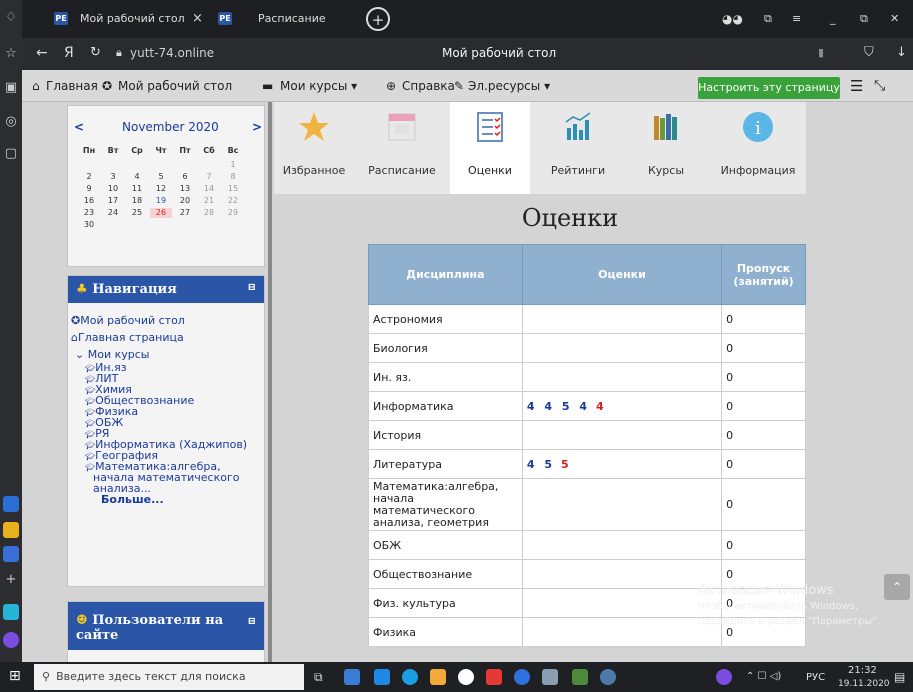  Describe the element at coordinates (879, 86) in the screenshot. I see `collapse-icon: ⤡` at that location.